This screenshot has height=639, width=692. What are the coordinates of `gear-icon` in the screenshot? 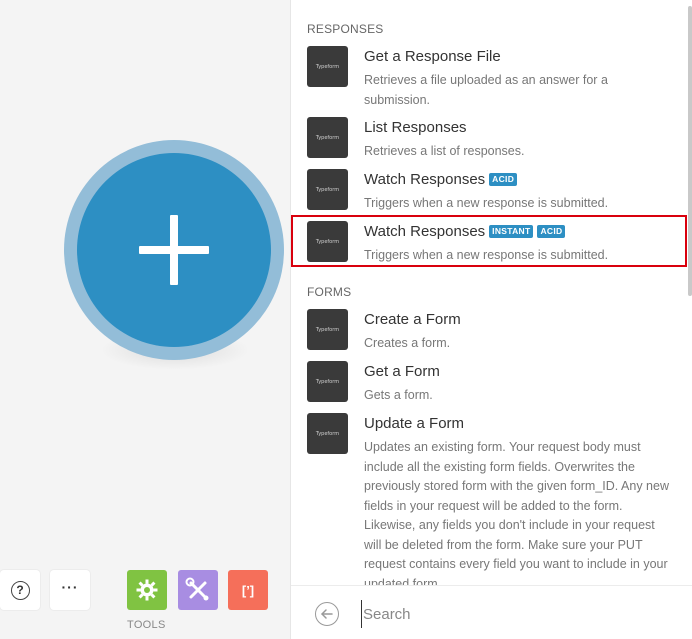 It's located at (147, 590).